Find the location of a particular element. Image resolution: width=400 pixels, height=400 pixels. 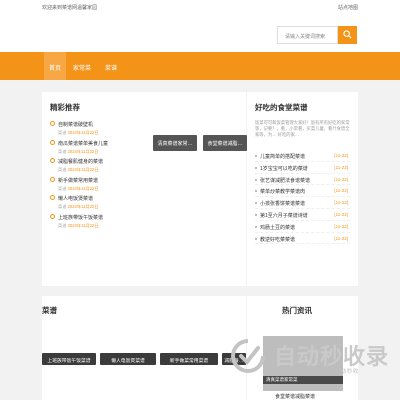

welcome-text: 欢迎来到菜谱网温馨家园 is located at coordinates (70, 8).